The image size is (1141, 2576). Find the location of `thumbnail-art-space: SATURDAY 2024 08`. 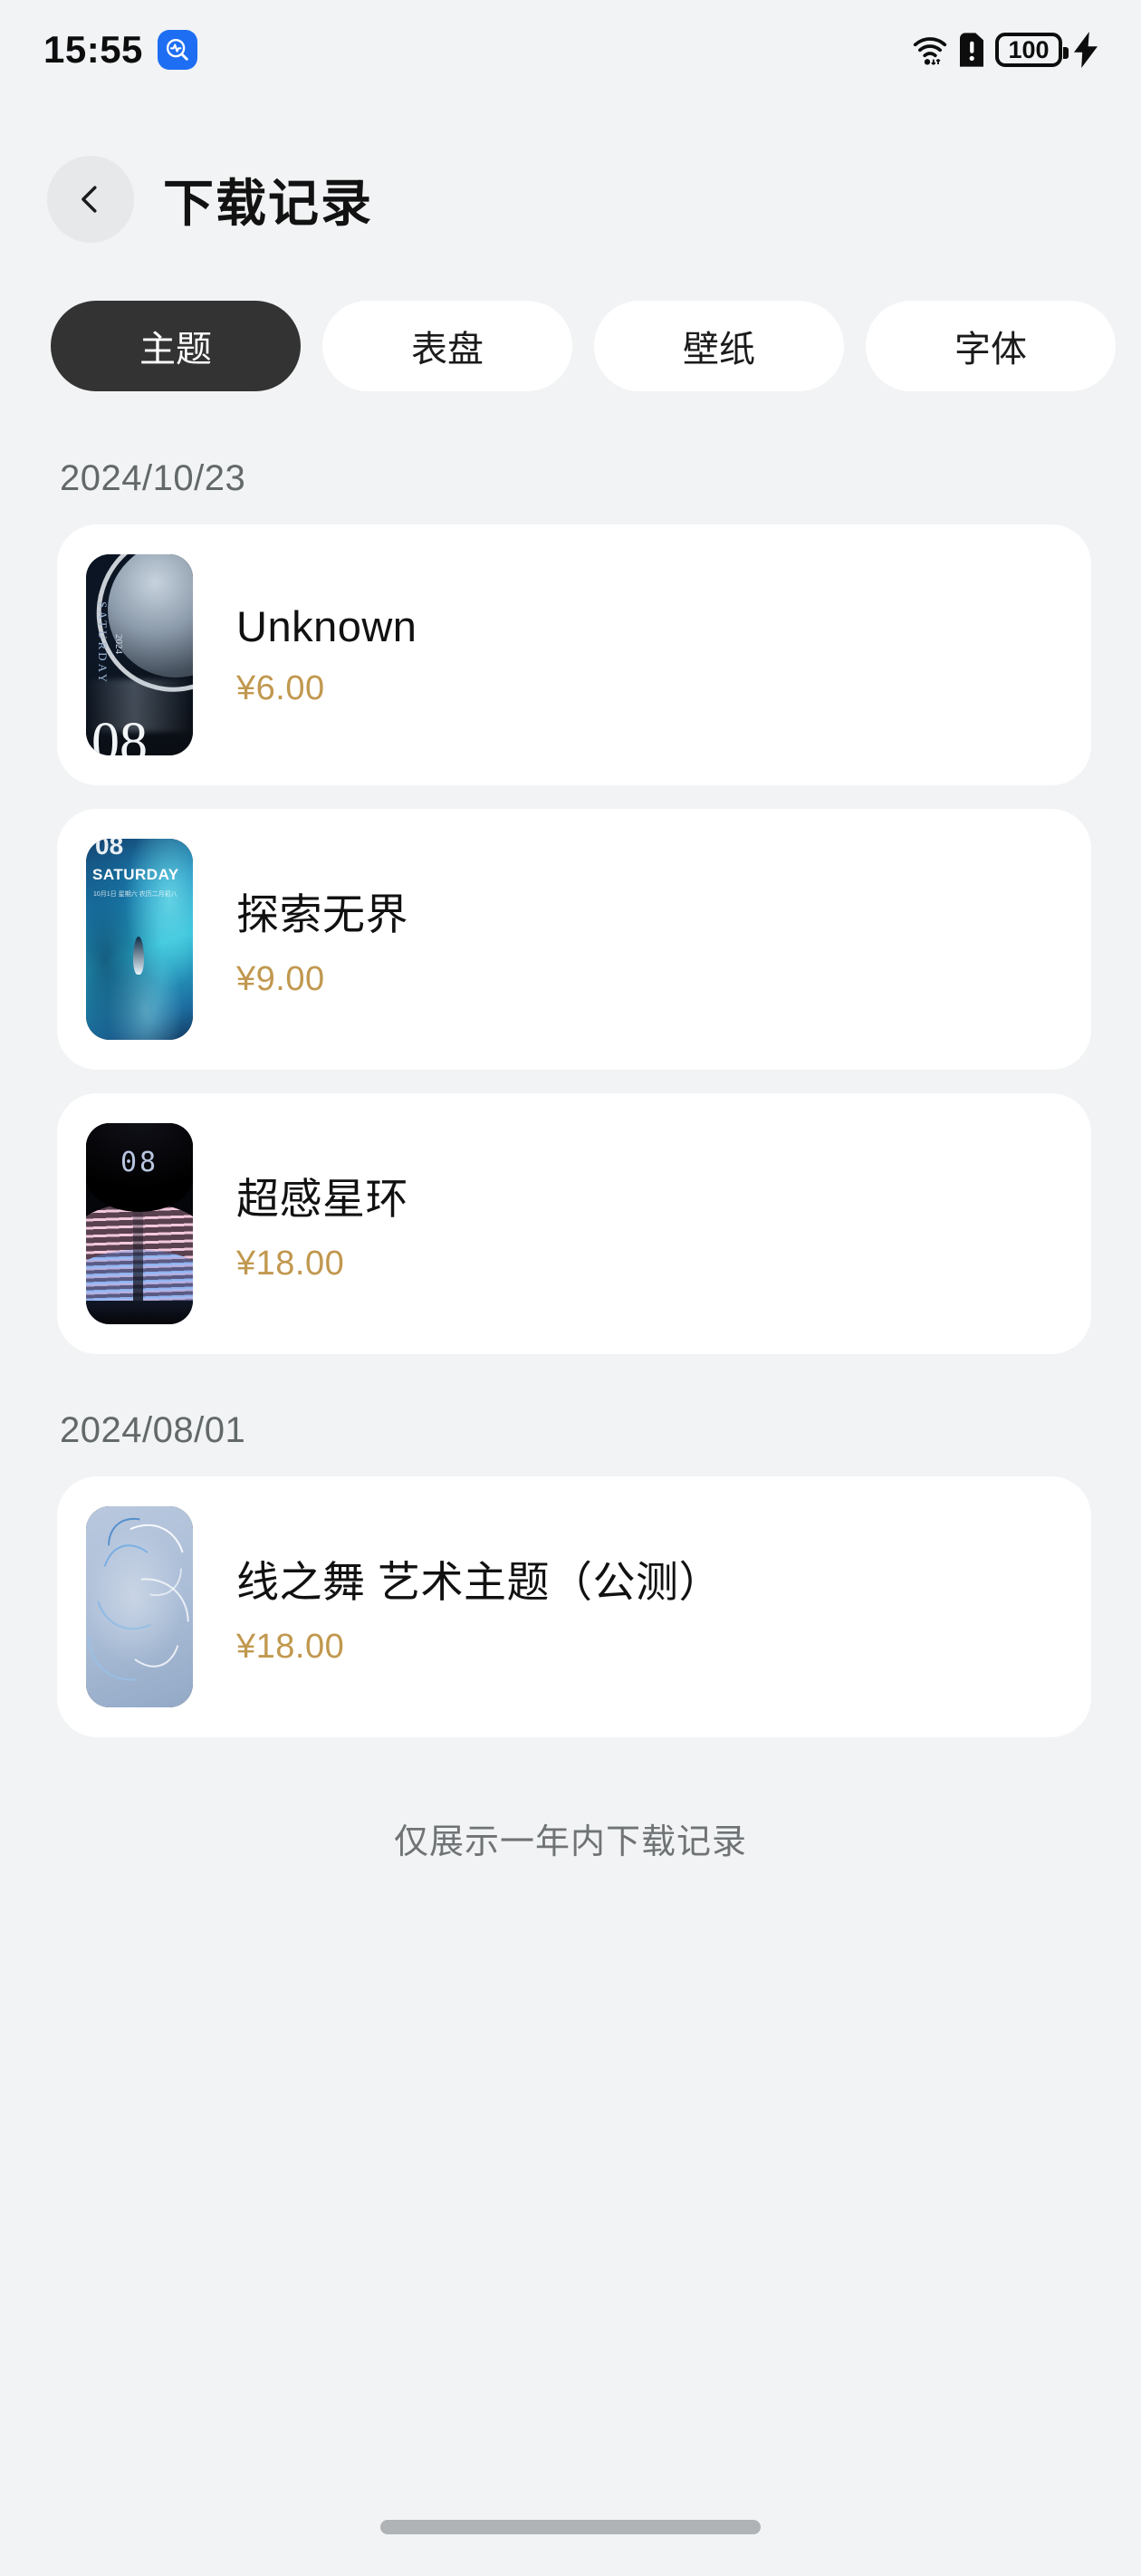

thumbnail-art-space: SATURDAY 2024 08 is located at coordinates (139, 654).